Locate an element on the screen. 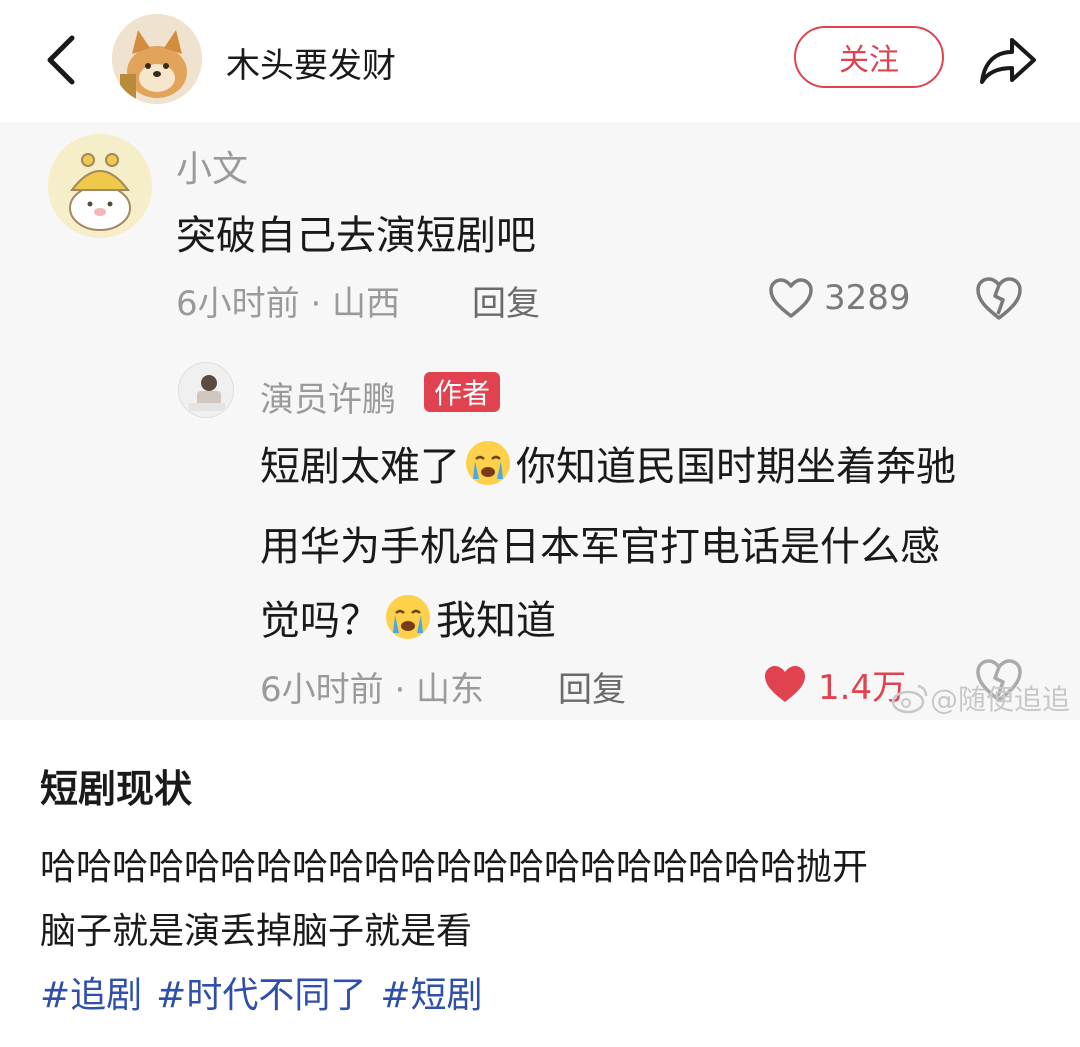  reply-text-line-1: 短剧太难了 你知道民国时期坐着奔驰 is located at coordinates (608, 463).